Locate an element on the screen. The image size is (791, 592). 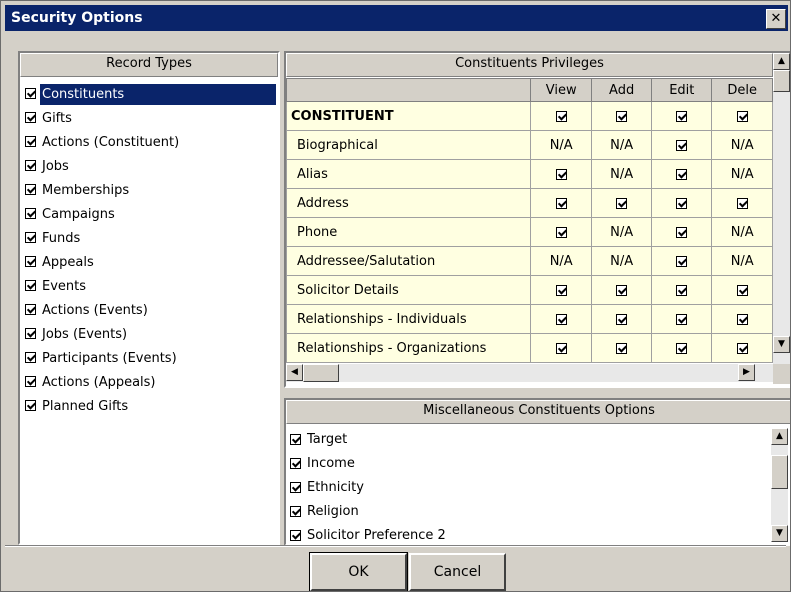
record-type-item: Appeals is located at coordinates (149, 262).